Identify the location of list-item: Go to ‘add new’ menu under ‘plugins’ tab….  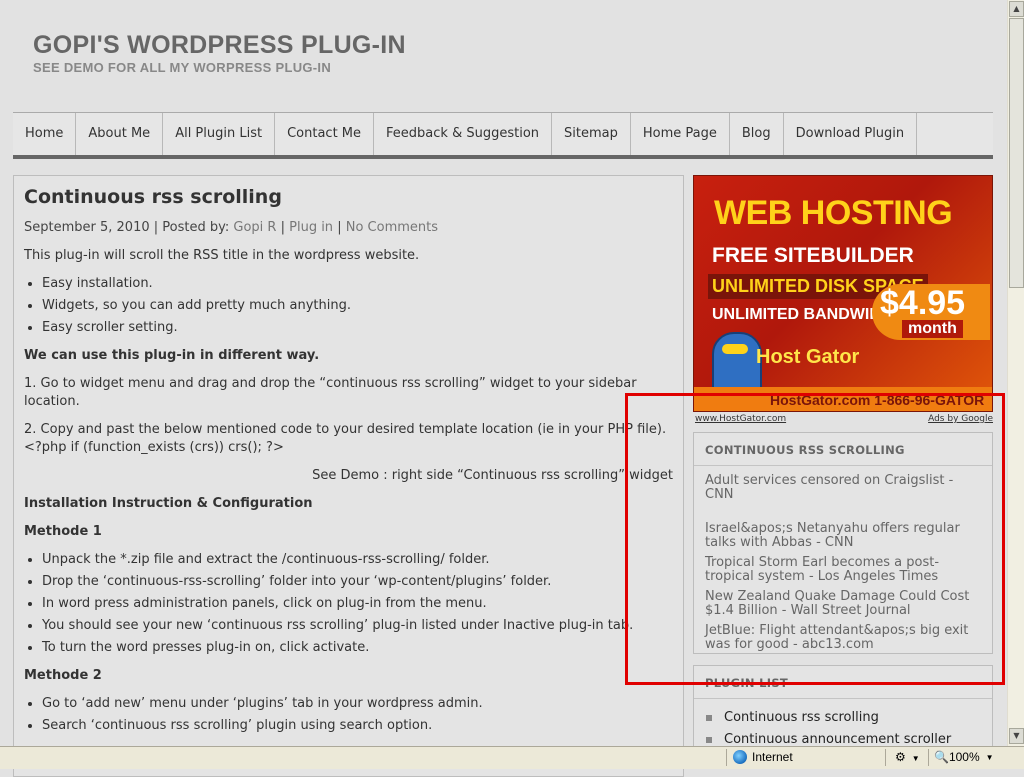
(357, 704).